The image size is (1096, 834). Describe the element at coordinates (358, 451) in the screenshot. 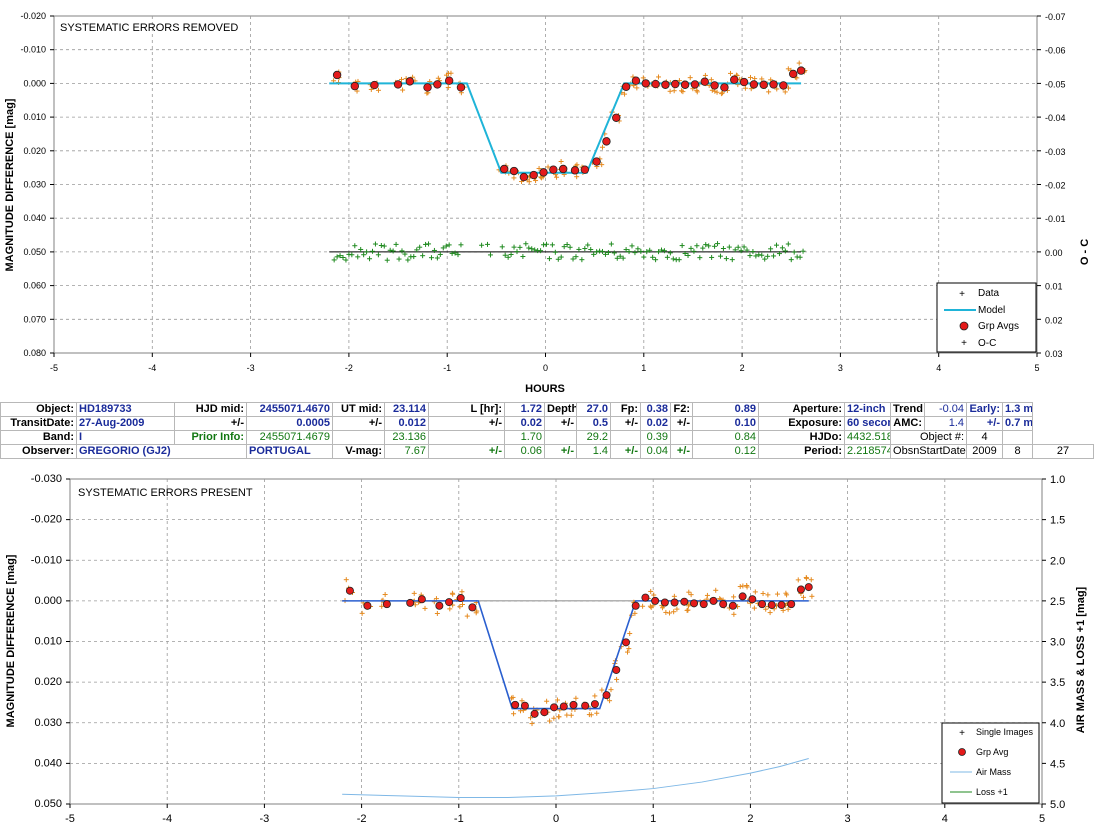

I see `vmag-label: V-mag:` at that location.